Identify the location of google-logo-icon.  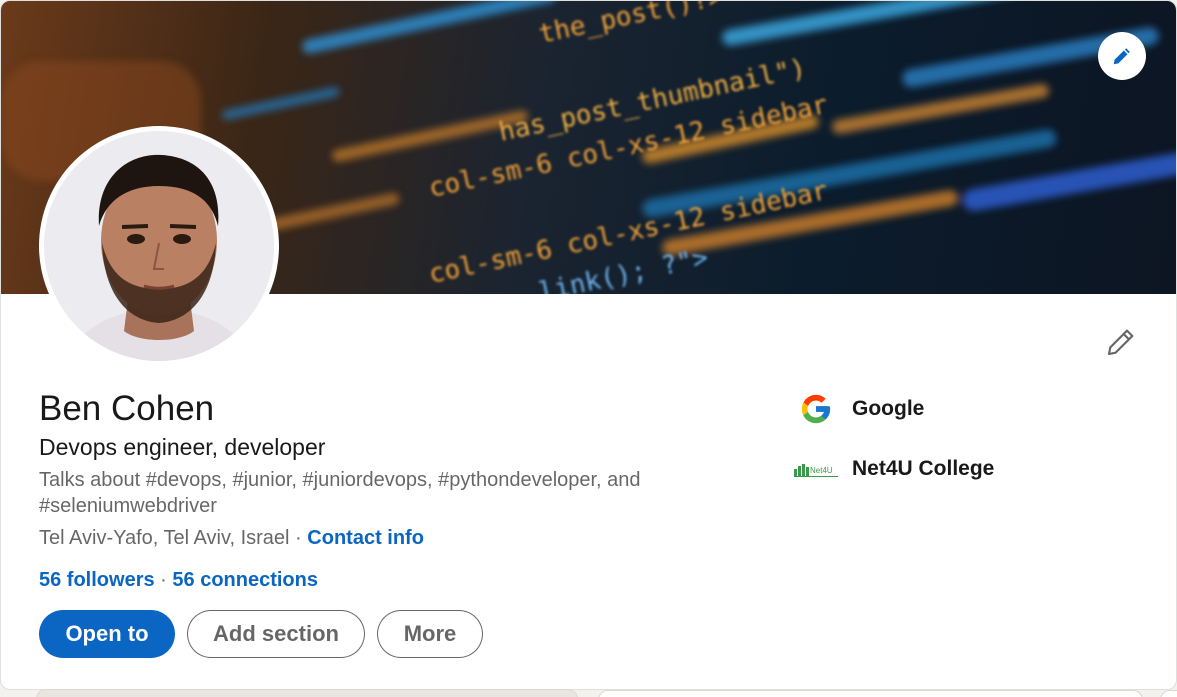
(816, 409).